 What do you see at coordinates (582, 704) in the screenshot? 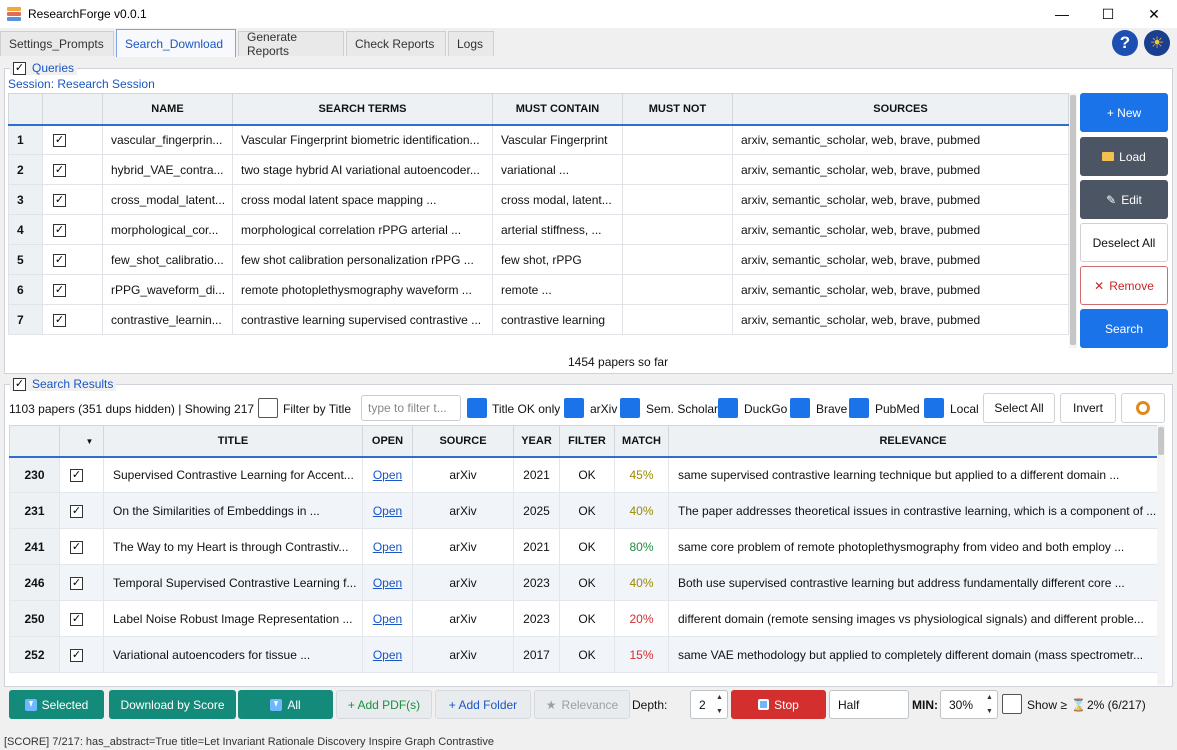
I see `relevance-button: ★ Relevance` at bounding box center [582, 704].